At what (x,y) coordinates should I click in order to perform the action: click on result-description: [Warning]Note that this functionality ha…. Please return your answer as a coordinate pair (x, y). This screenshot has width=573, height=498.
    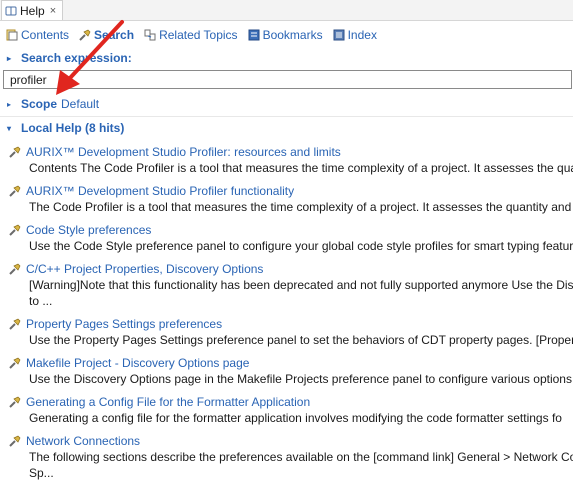
    Looking at the image, I should click on (301, 285).